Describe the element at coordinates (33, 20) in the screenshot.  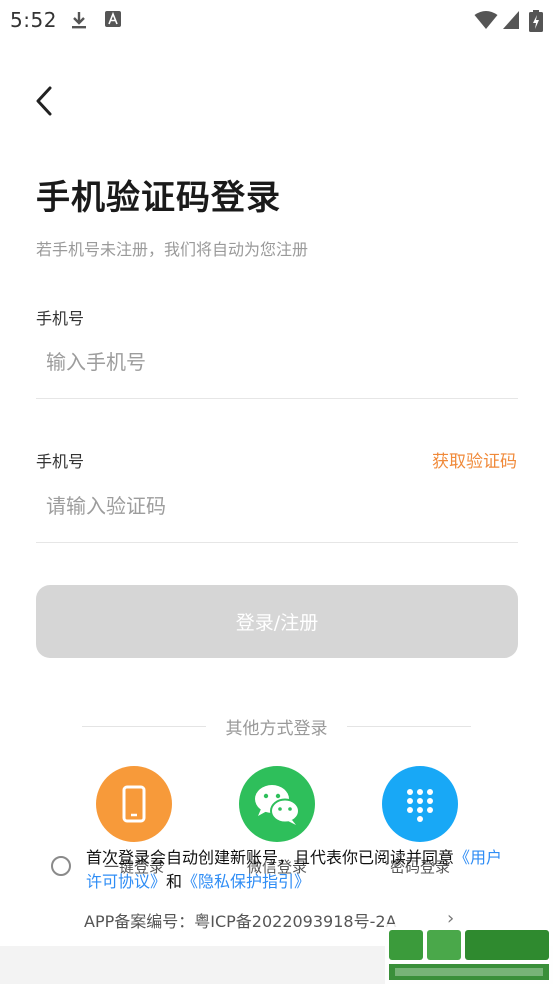
I see `status-time: 5:52` at that location.